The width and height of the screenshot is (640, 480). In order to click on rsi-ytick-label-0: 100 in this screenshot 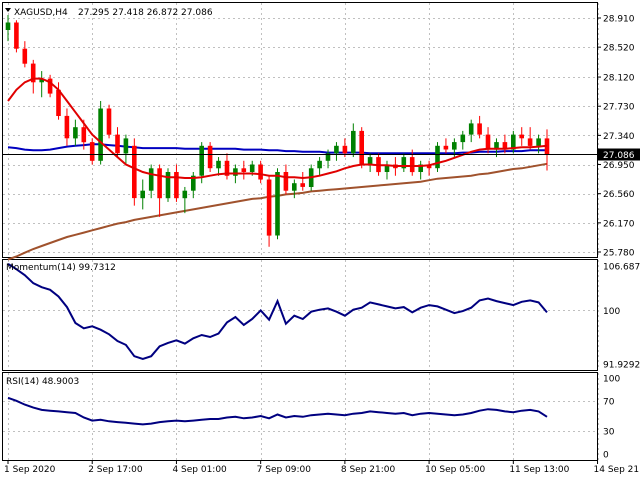, I will do `click(611, 380)`.